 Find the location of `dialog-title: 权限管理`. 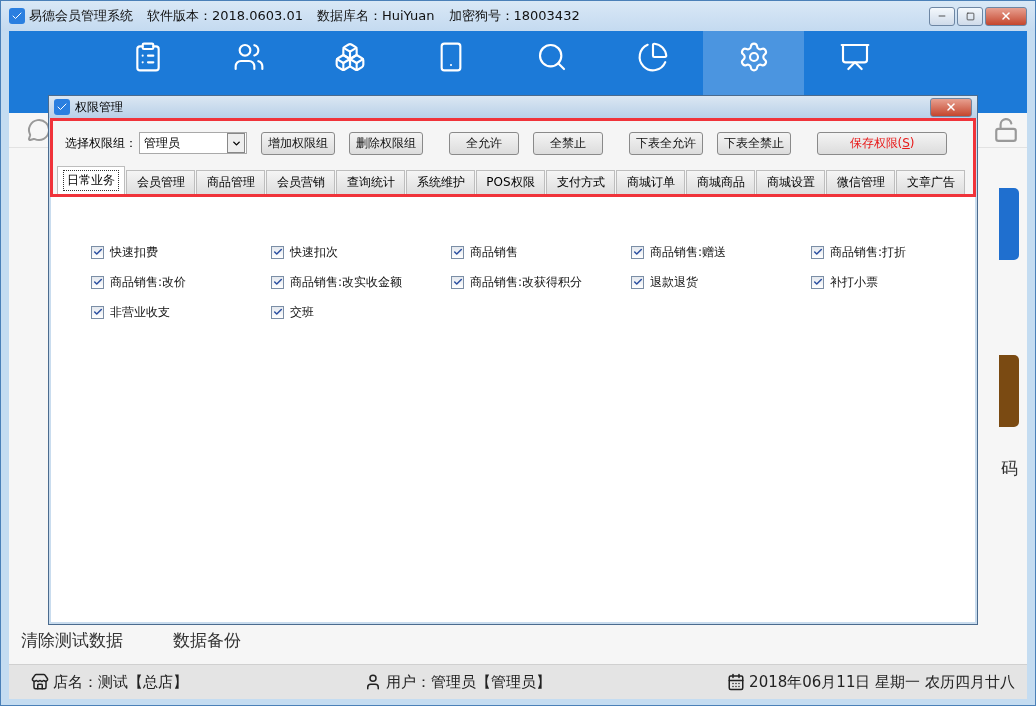

dialog-title: 权限管理 is located at coordinates (99, 107).